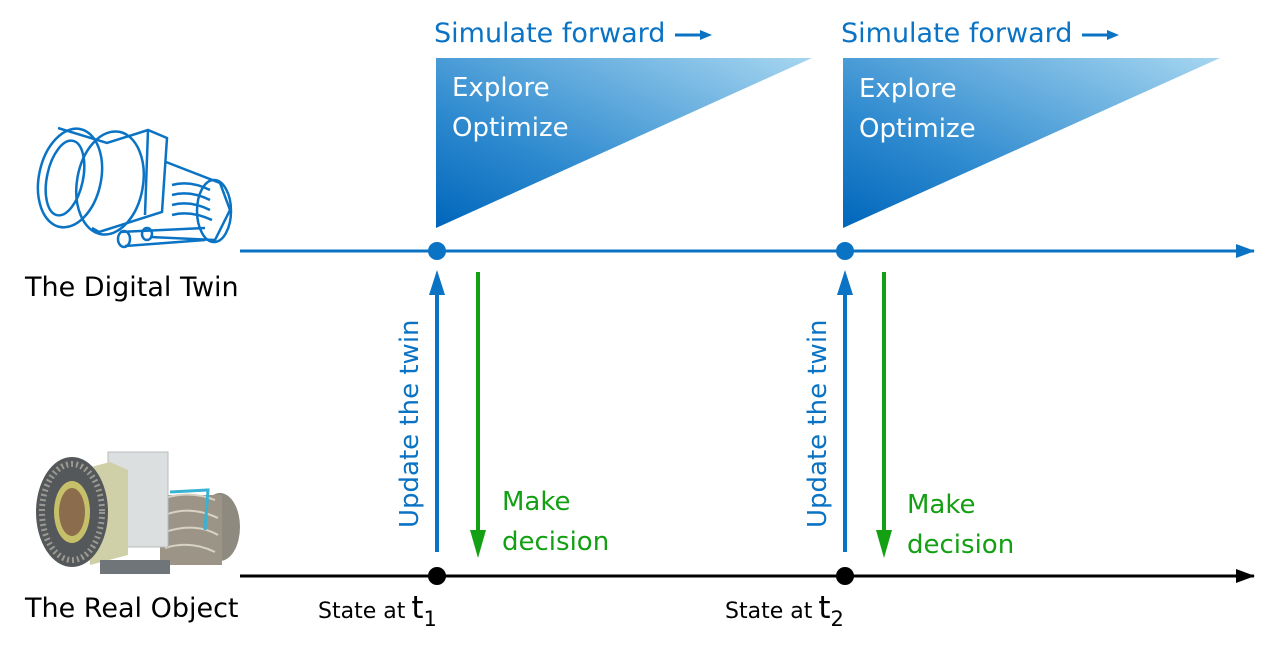 This screenshot has height=656, width=1275. I want to click on gas-turbine-engine-photo, so click(138, 512).